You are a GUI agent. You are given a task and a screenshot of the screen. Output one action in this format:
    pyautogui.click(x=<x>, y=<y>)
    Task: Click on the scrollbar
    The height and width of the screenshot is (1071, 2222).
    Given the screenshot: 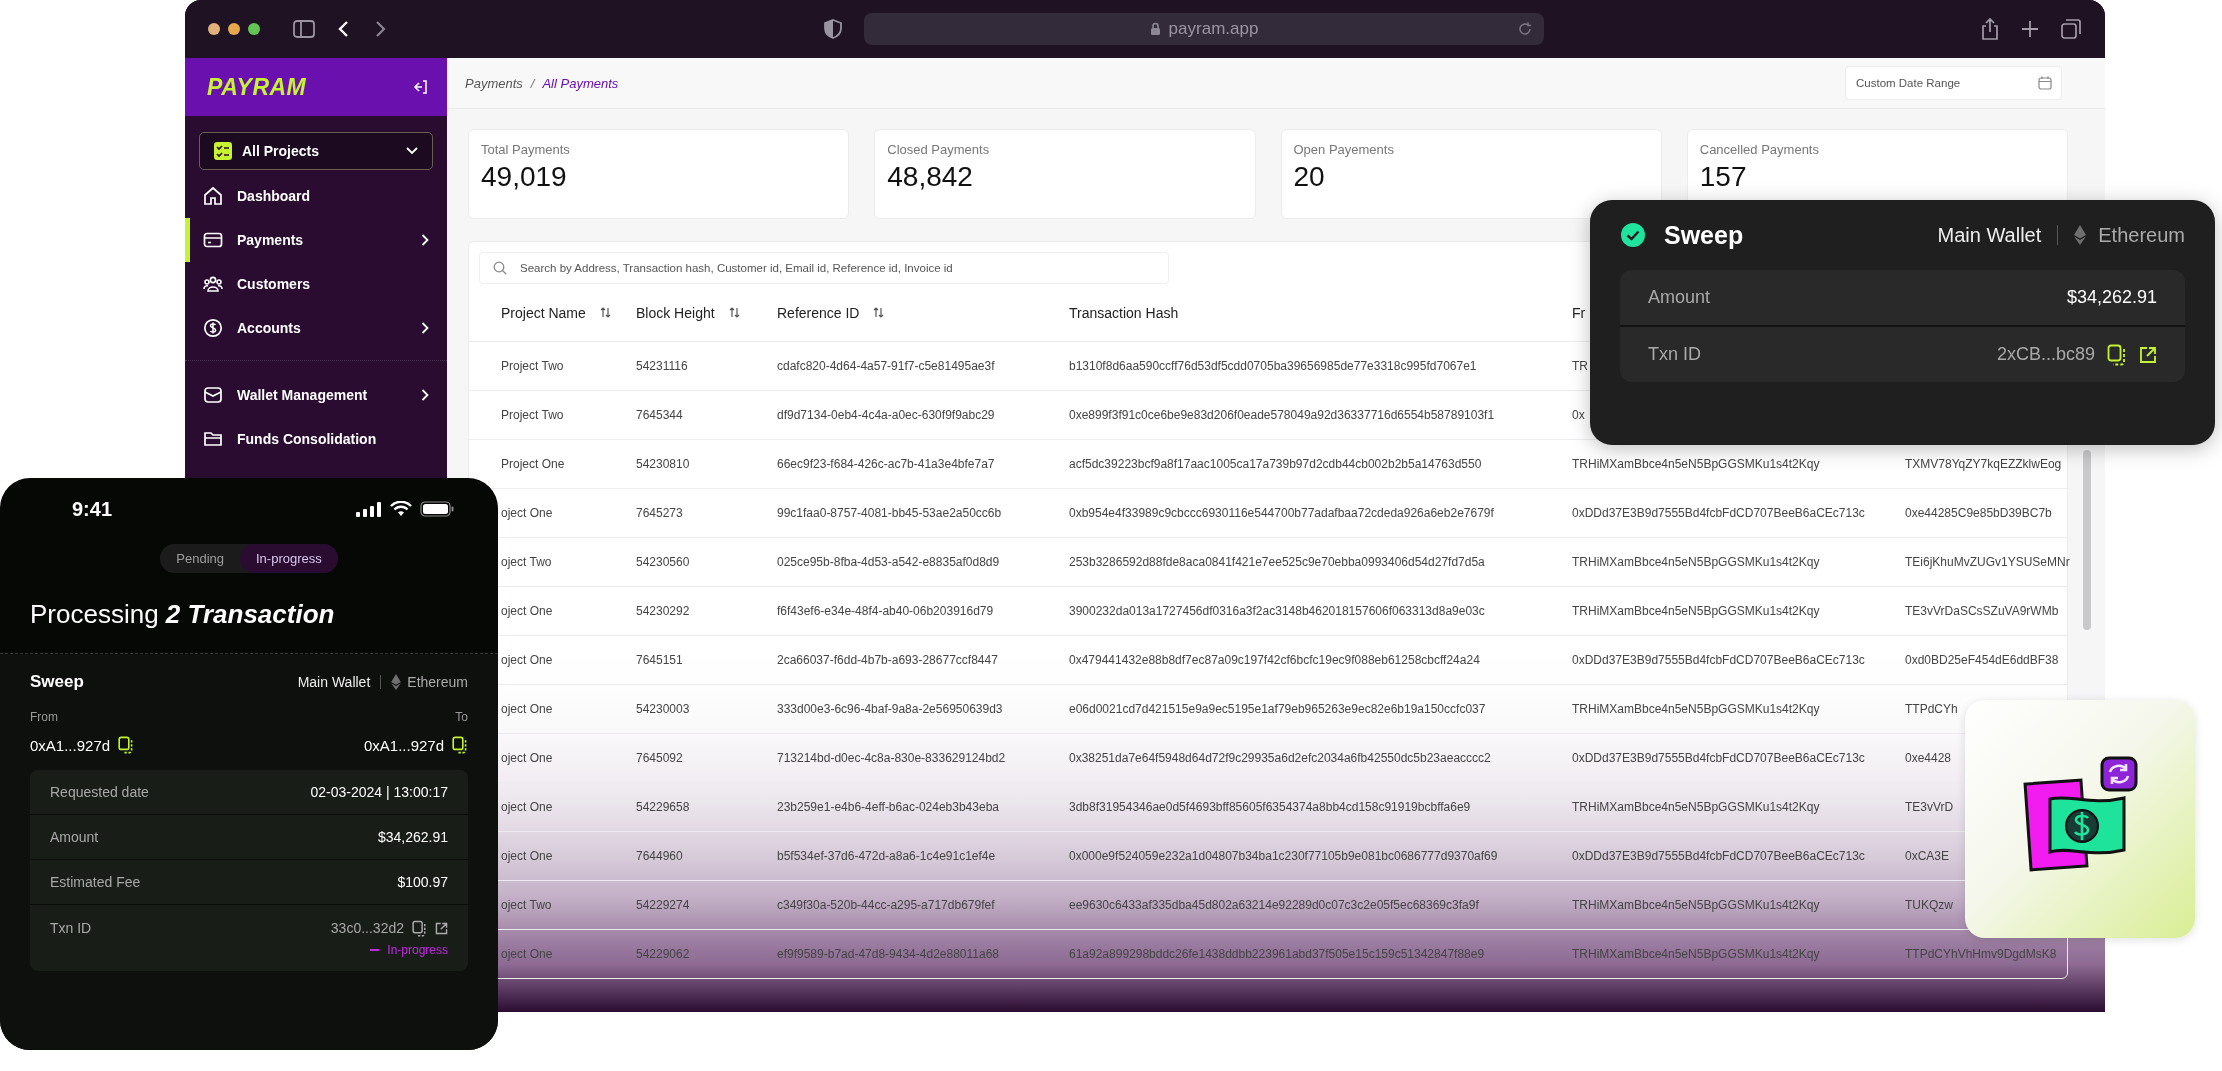 What is the action you would take?
    pyautogui.click(x=2087, y=540)
    